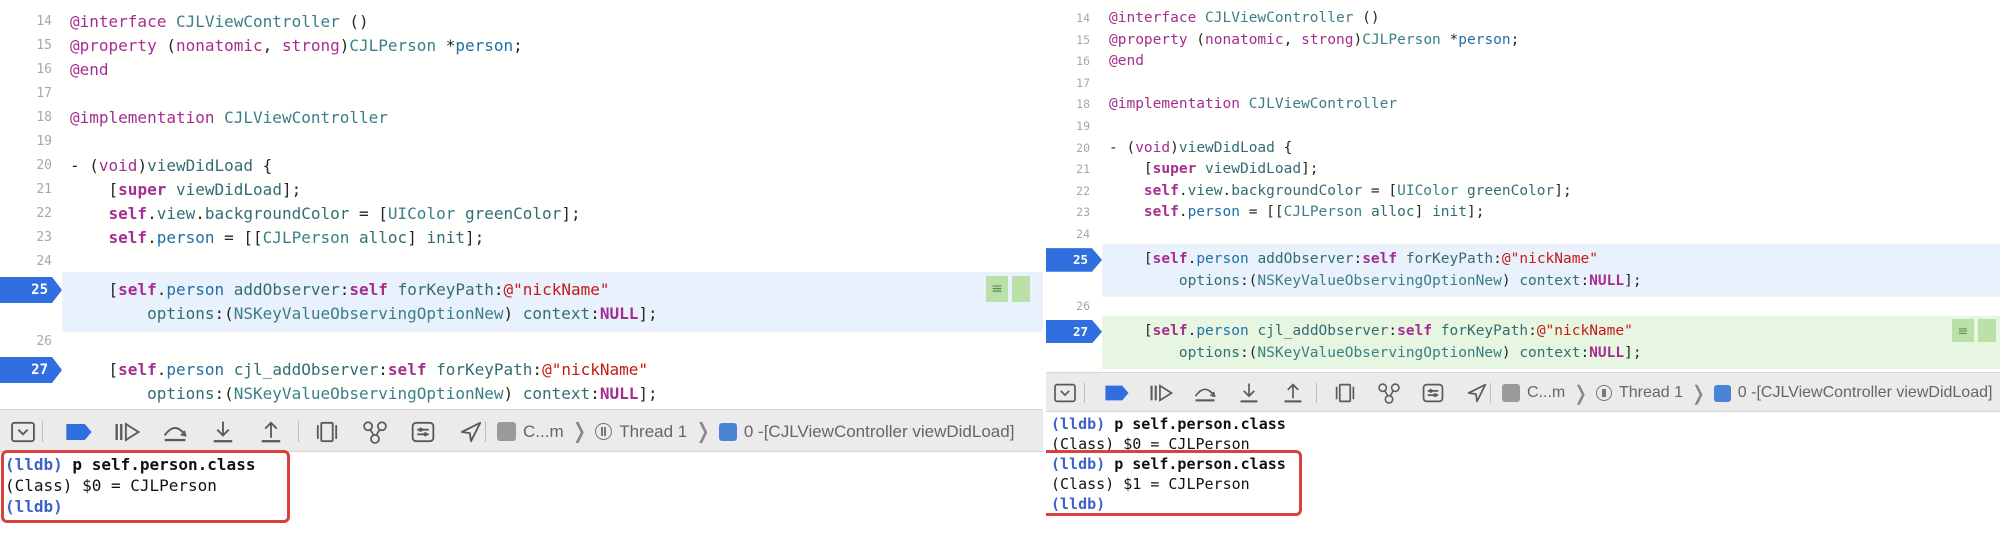 The height and width of the screenshot is (551, 2000). What do you see at coordinates (1195, 424) in the screenshot?
I see `lldb-command: p self.person.class` at bounding box center [1195, 424].